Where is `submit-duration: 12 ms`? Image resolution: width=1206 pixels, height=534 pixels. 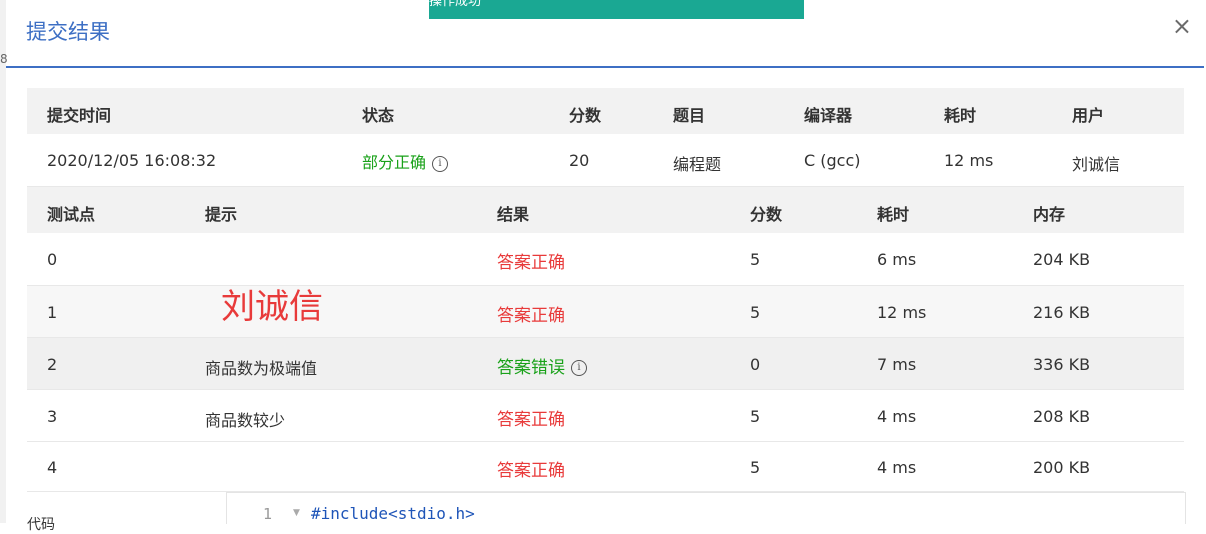 submit-duration: 12 ms is located at coordinates (969, 160).